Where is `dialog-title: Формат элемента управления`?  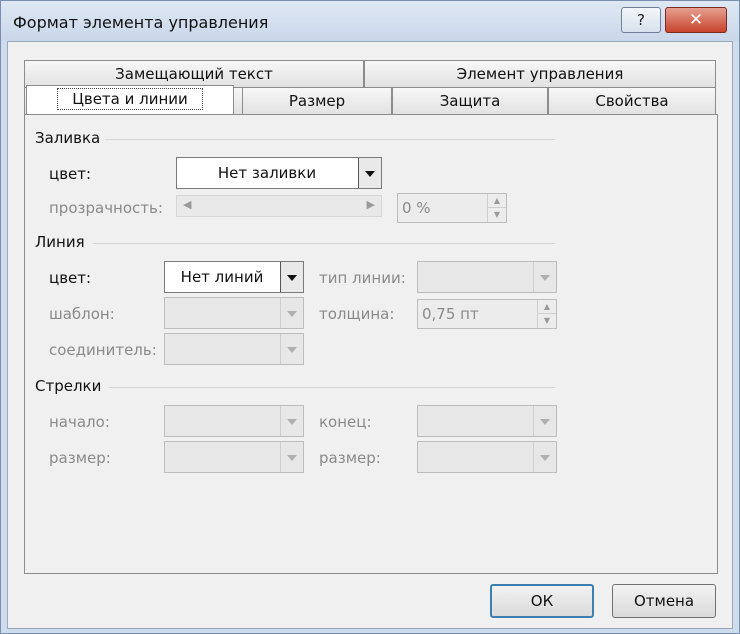
dialog-title: Формат элемента управления is located at coordinates (141, 22).